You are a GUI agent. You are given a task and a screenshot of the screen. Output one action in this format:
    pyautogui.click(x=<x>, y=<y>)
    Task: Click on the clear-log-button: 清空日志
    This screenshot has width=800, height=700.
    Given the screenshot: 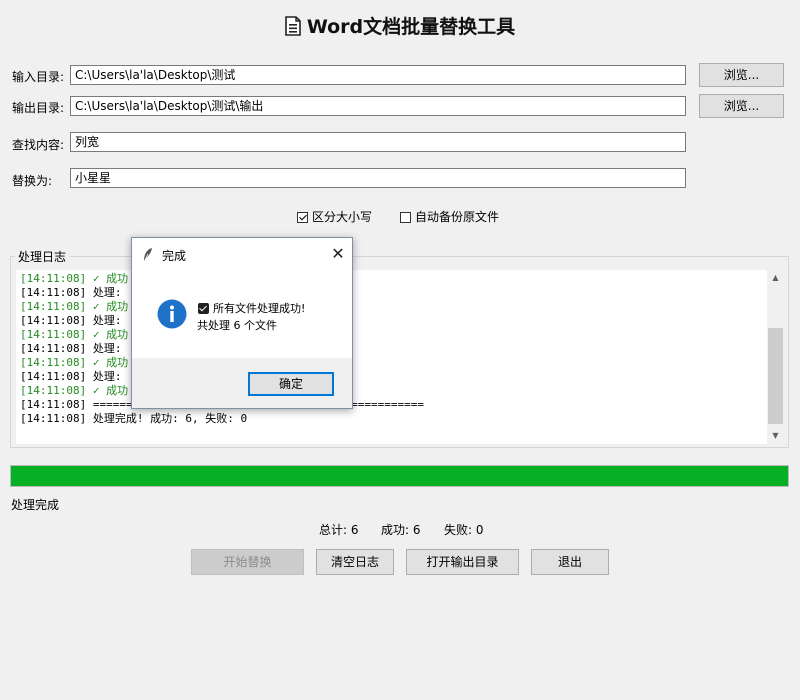 What is the action you would take?
    pyautogui.click(x=355, y=562)
    